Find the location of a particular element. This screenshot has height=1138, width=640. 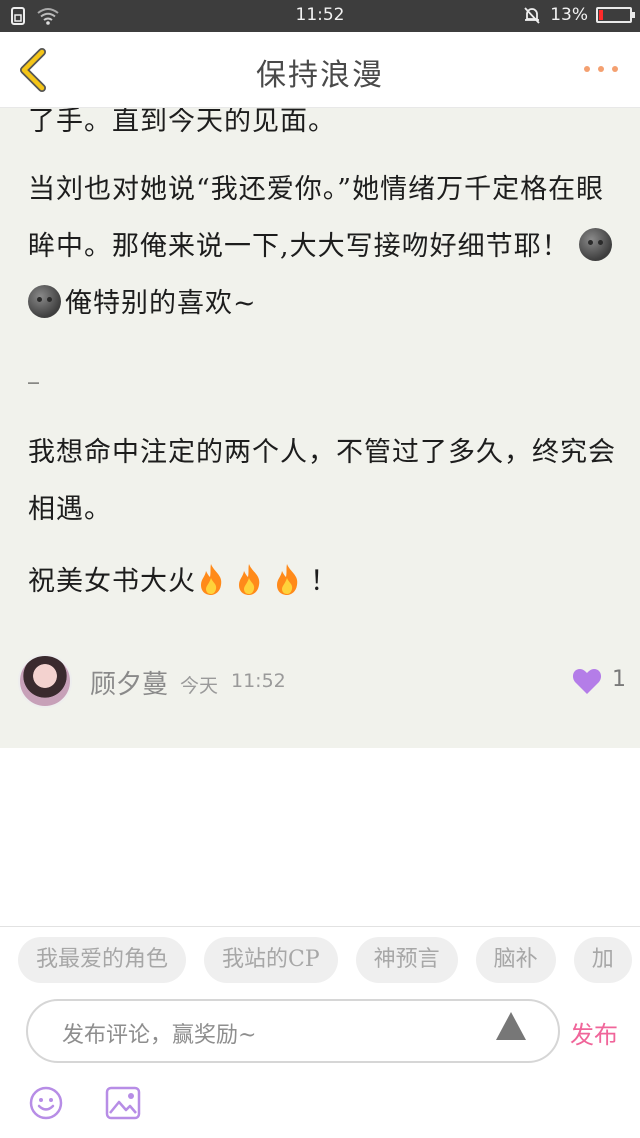

comment-time: 11:52 is located at coordinates (258, 681).